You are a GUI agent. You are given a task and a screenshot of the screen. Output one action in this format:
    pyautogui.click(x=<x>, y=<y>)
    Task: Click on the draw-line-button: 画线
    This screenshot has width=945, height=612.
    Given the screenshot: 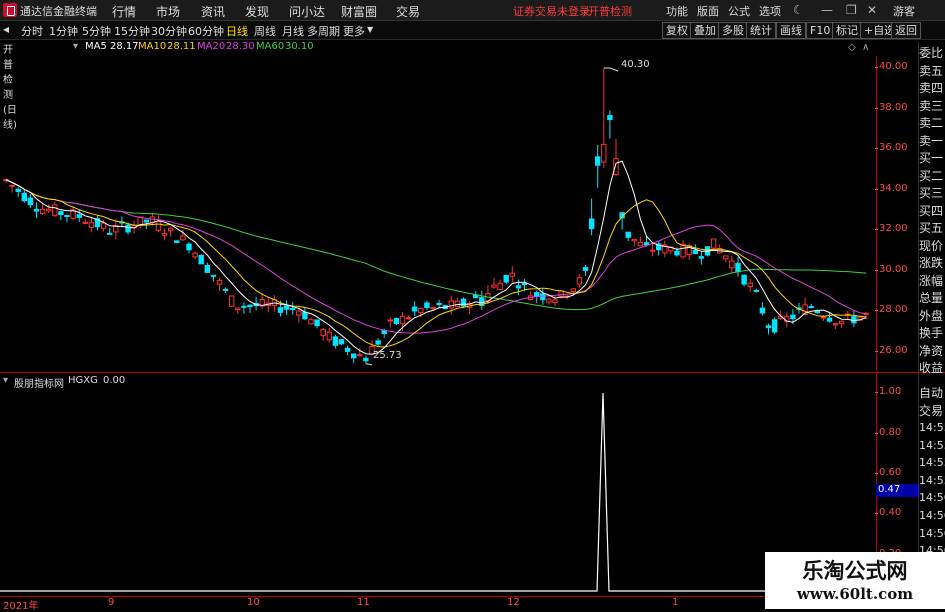 What is the action you would take?
    pyautogui.click(x=791, y=30)
    